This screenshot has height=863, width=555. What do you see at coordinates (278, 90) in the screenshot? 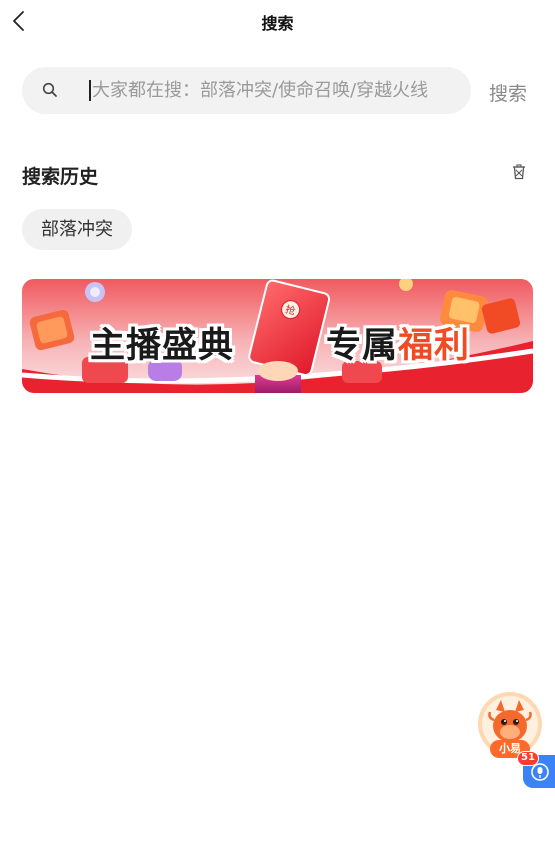
I see `search-input` at bounding box center [278, 90].